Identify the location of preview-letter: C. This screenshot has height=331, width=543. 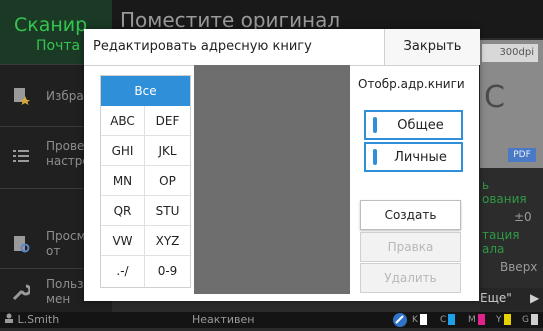
(494, 97).